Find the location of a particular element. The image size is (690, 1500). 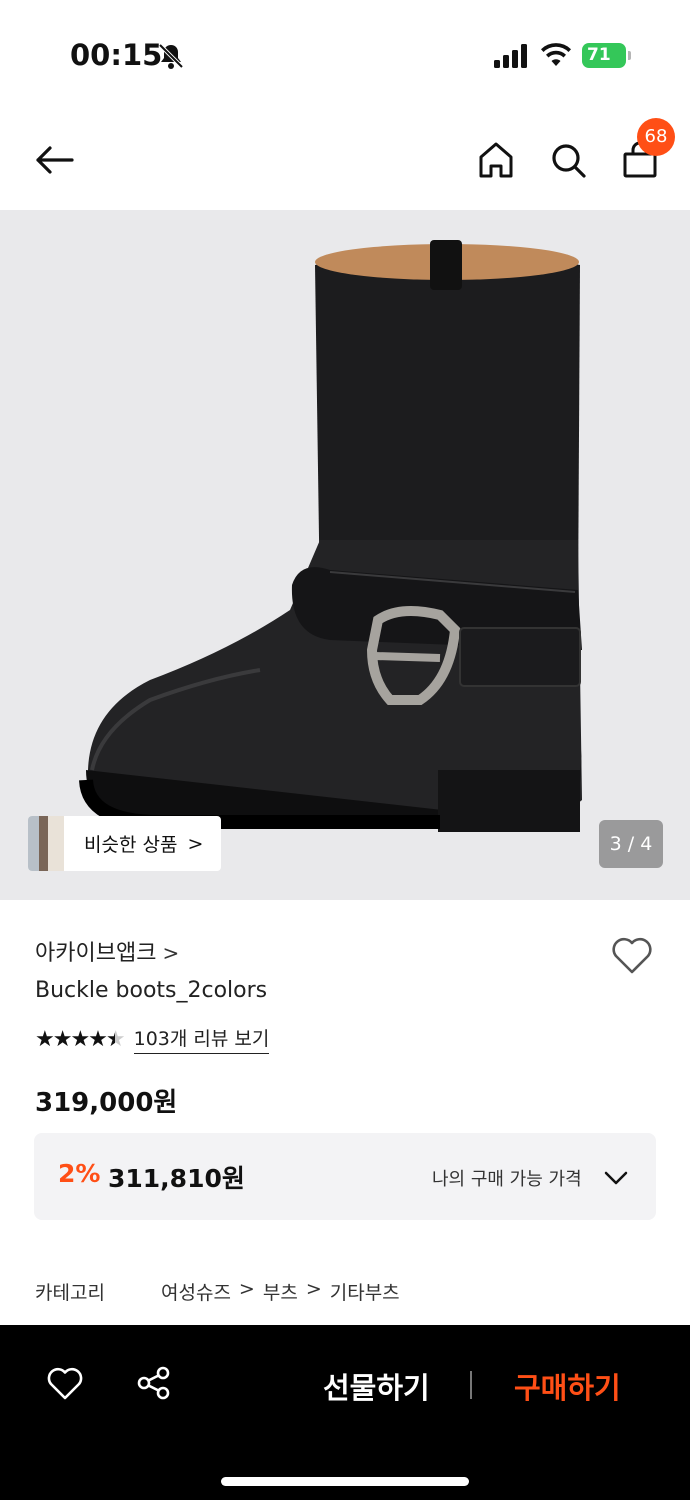

back-arrow-icon is located at coordinates (54, 160).